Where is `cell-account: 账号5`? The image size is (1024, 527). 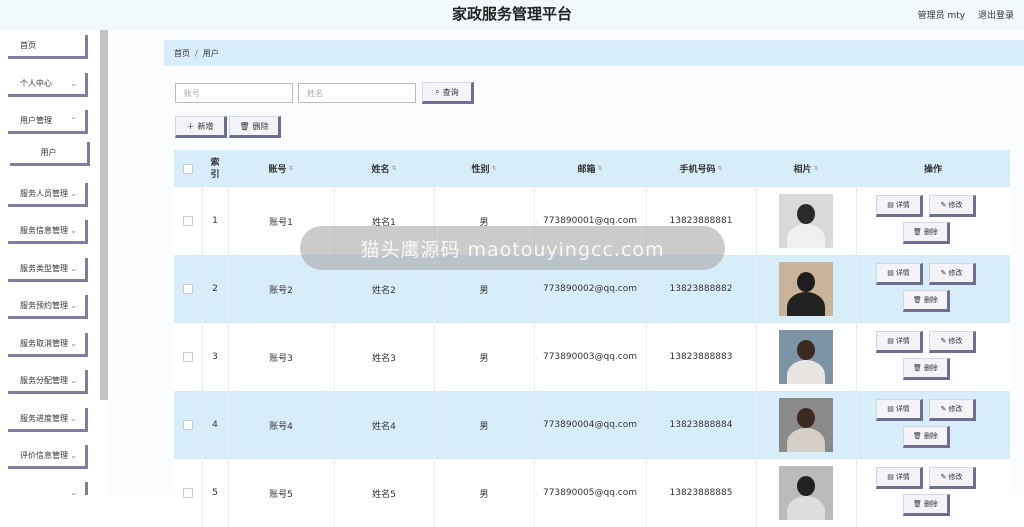
cell-account: 账号5 is located at coordinates (281, 494).